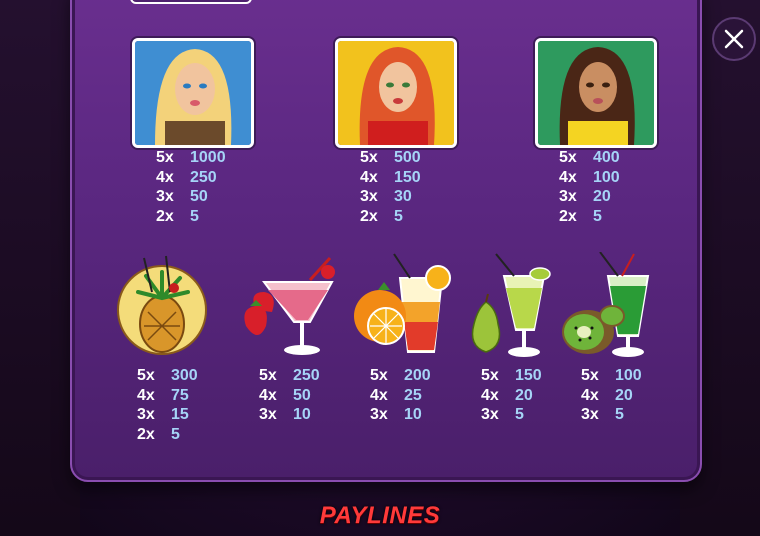 The width and height of the screenshot is (760, 536). What do you see at coordinates (163, 395) in the screenshot?
I see `pay-row: 4x 75` at bounding box center [163, 395].